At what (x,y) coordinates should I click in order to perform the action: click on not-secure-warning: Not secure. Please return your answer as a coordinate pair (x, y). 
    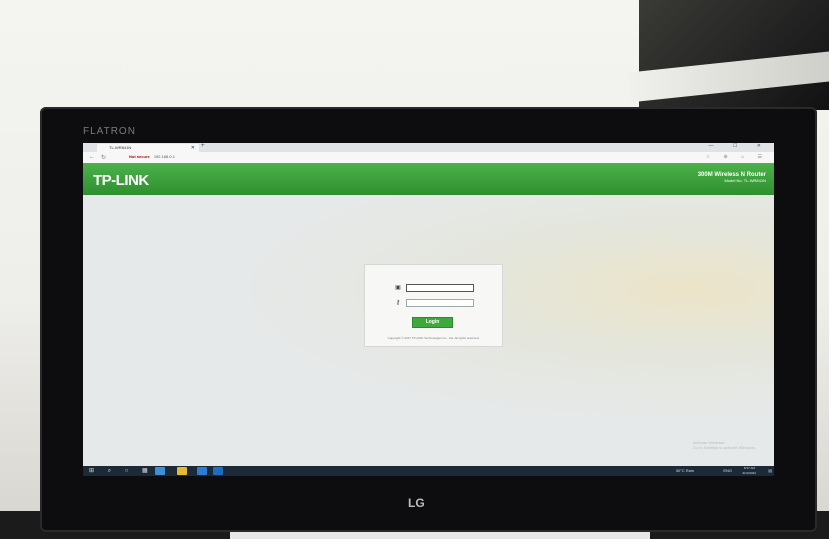
    Looking at the image, I should click on (139, 156).